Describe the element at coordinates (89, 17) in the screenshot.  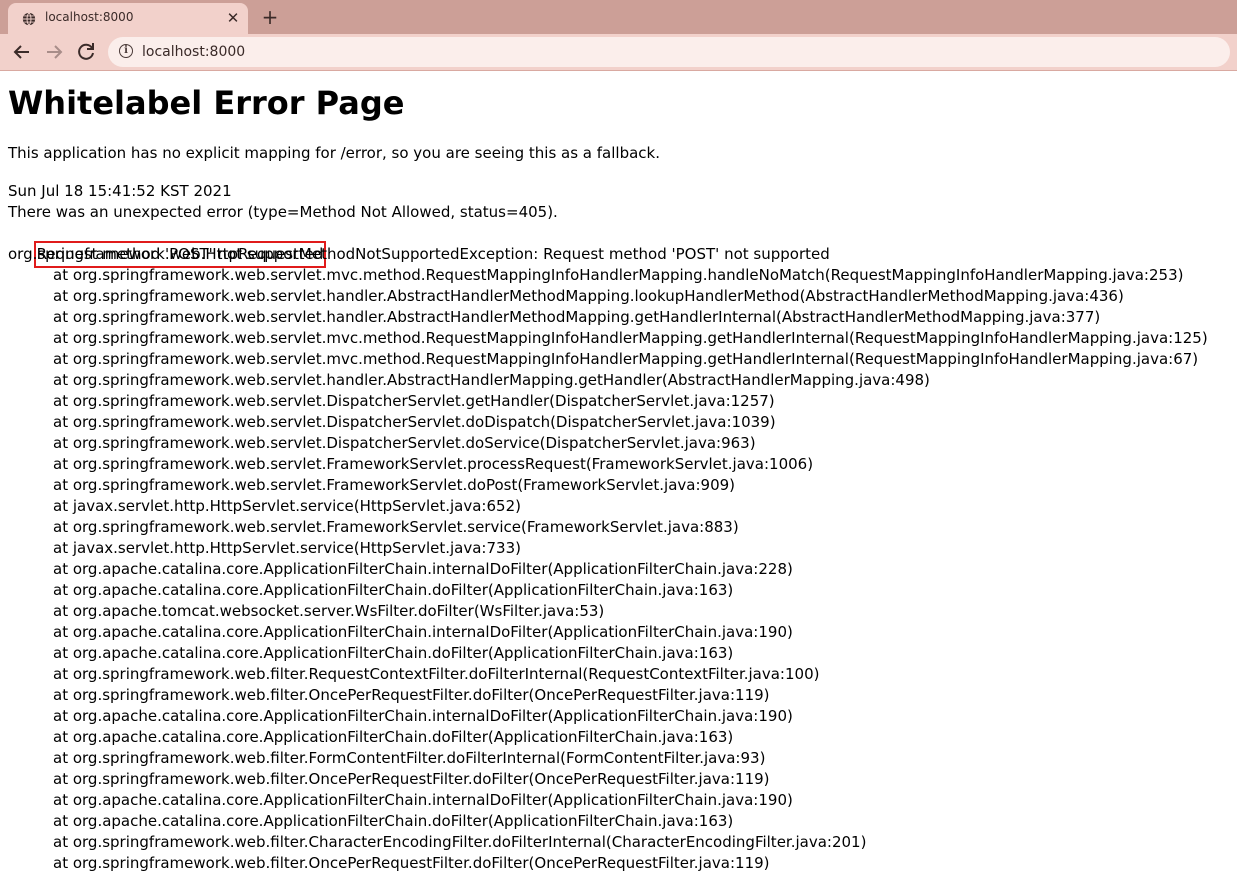
I see `tab-title: localhost:8000` at that location.